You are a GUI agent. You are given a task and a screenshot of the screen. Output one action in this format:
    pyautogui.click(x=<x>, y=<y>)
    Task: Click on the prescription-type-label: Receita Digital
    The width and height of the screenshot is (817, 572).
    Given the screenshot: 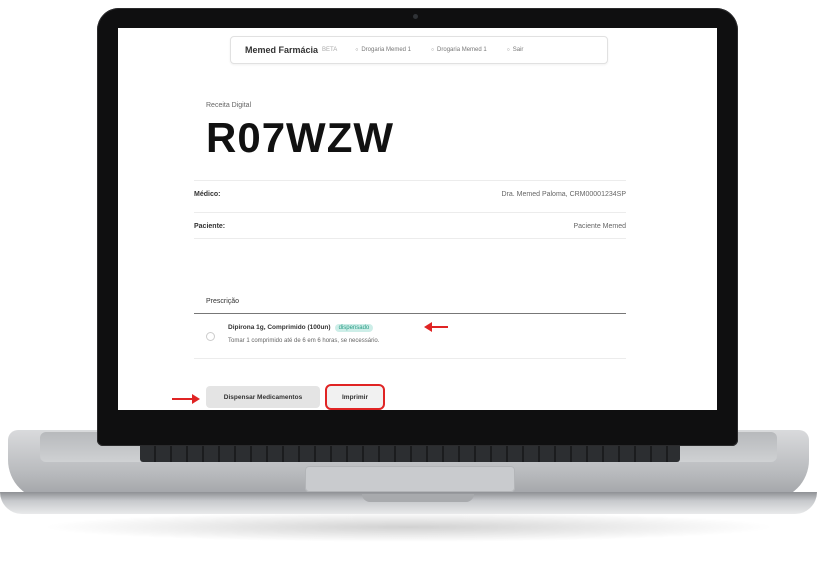 What is the action you would take?
    pyautogui.click(x=229, y=105)
    